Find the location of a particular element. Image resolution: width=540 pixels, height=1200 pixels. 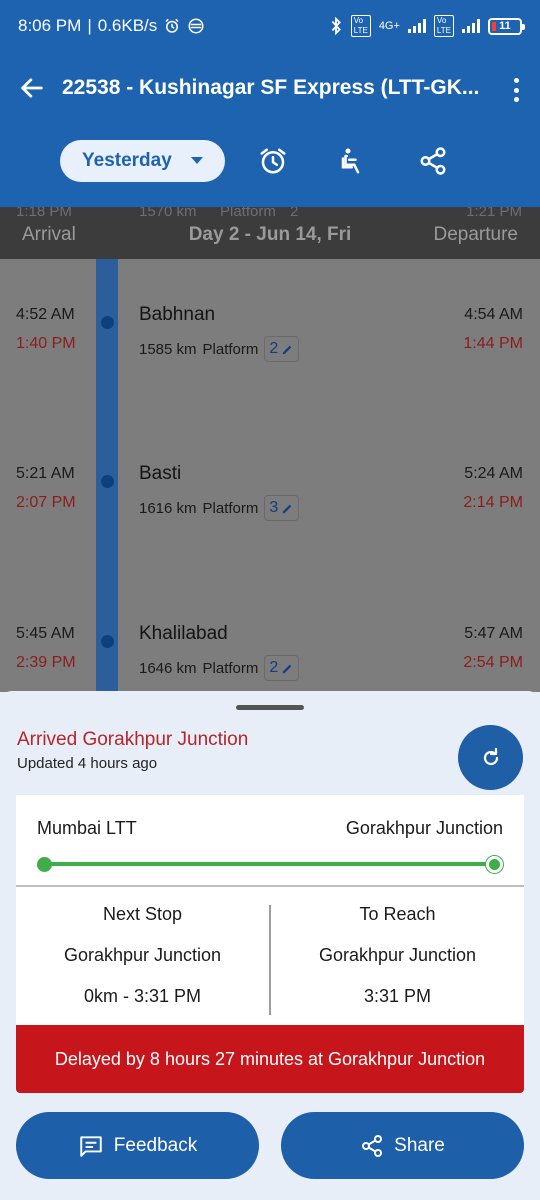

to-reach-panel: To Reach Gorakhpur Junction 3:31 PM is located at coordinates (397, 959).